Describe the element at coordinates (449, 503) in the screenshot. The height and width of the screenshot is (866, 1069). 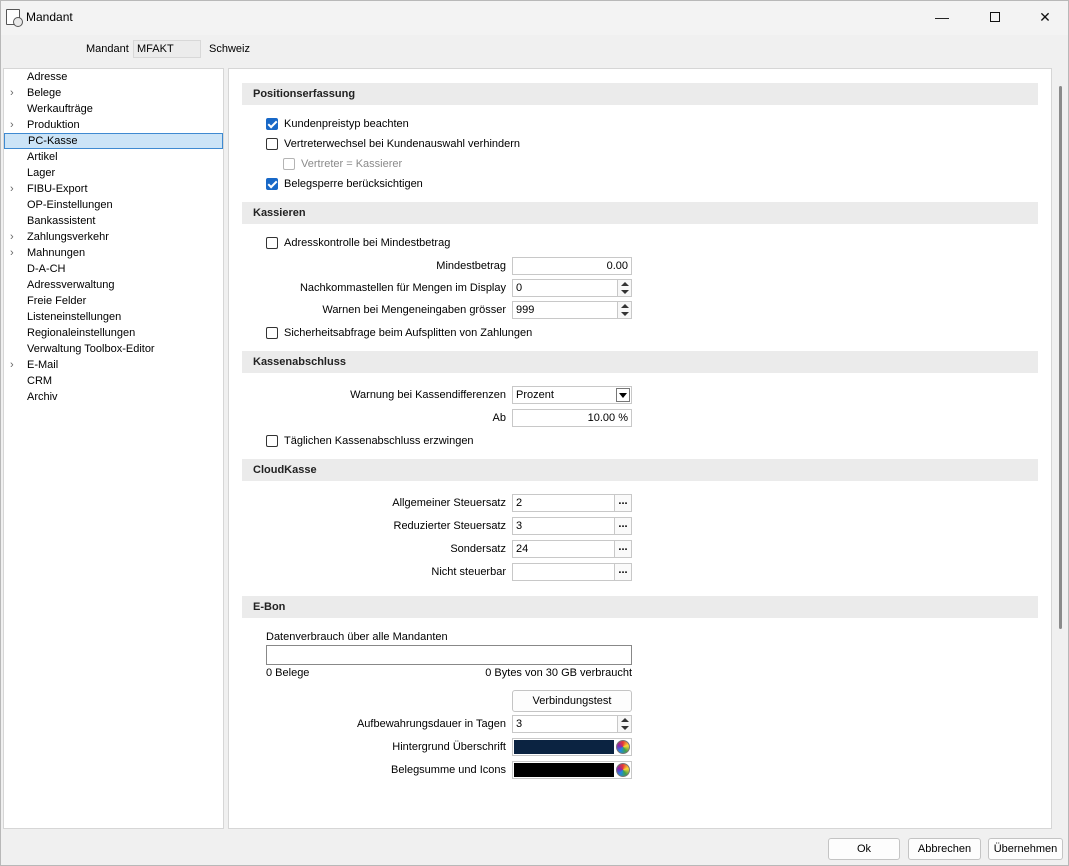
I see `allgemein-label: Allgemeiner Steuersatz` at that location.